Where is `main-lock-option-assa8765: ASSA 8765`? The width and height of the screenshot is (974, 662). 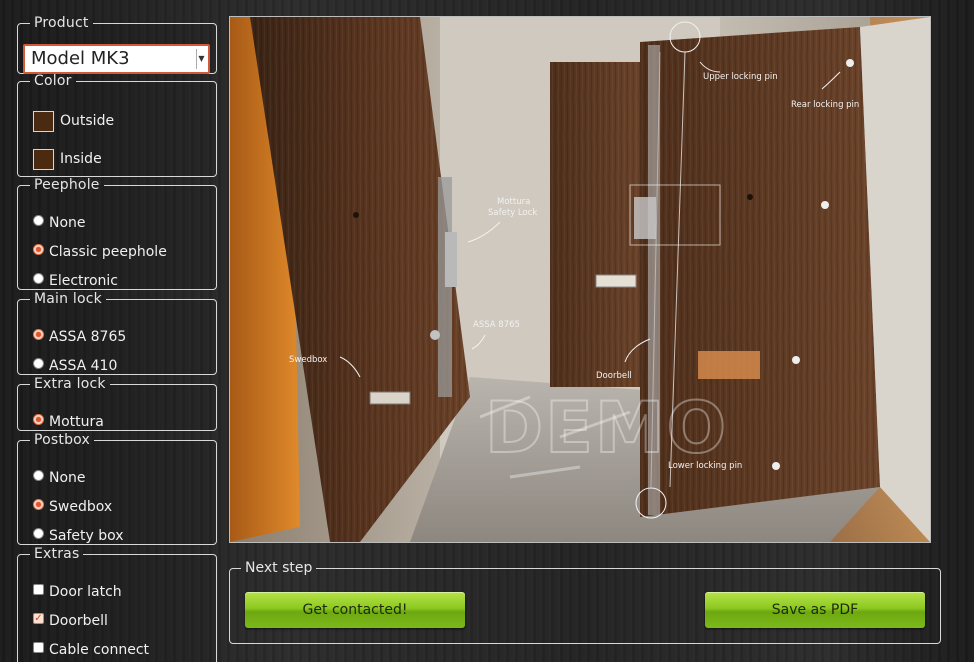 main-lock-option-assa8765: ASSA 8765 is located at coordinates (79, 337).